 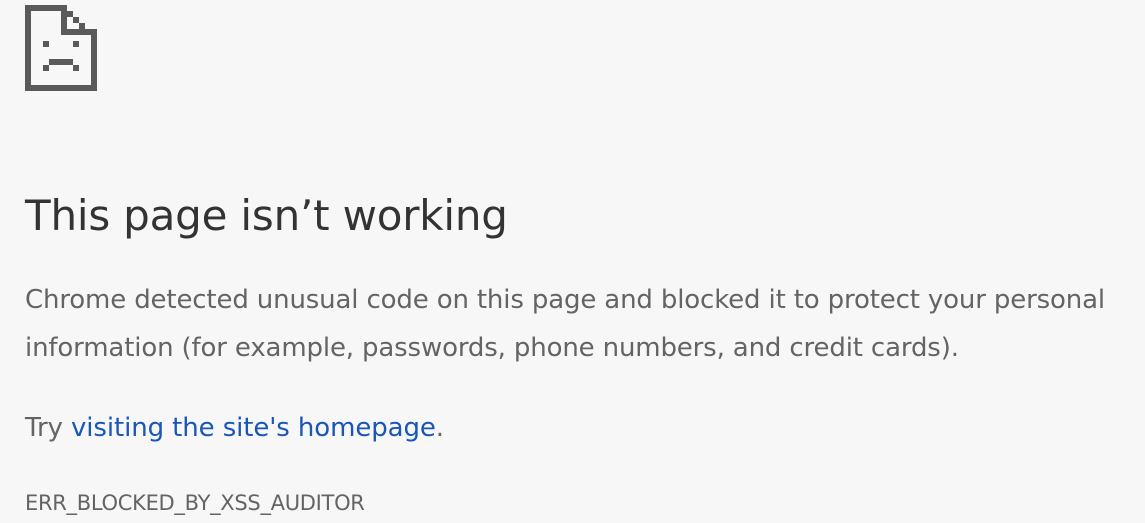 I want to click on homepage-link: visiting the site's homepage, so click(x=253, y=428).